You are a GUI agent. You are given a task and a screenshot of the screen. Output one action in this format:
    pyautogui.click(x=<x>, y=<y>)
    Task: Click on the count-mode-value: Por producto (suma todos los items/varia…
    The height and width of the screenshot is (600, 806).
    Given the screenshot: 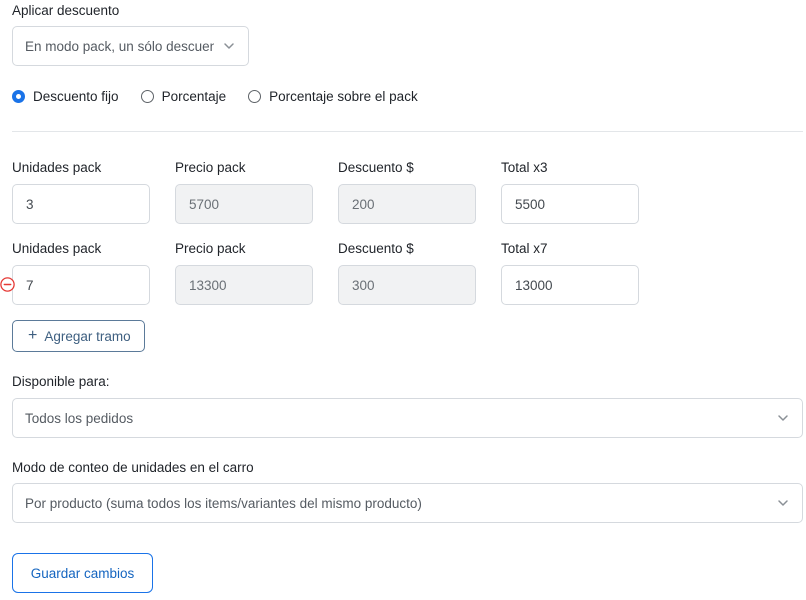 What is the action you would take?
    pyautogui.click(x=223, y=503)
    